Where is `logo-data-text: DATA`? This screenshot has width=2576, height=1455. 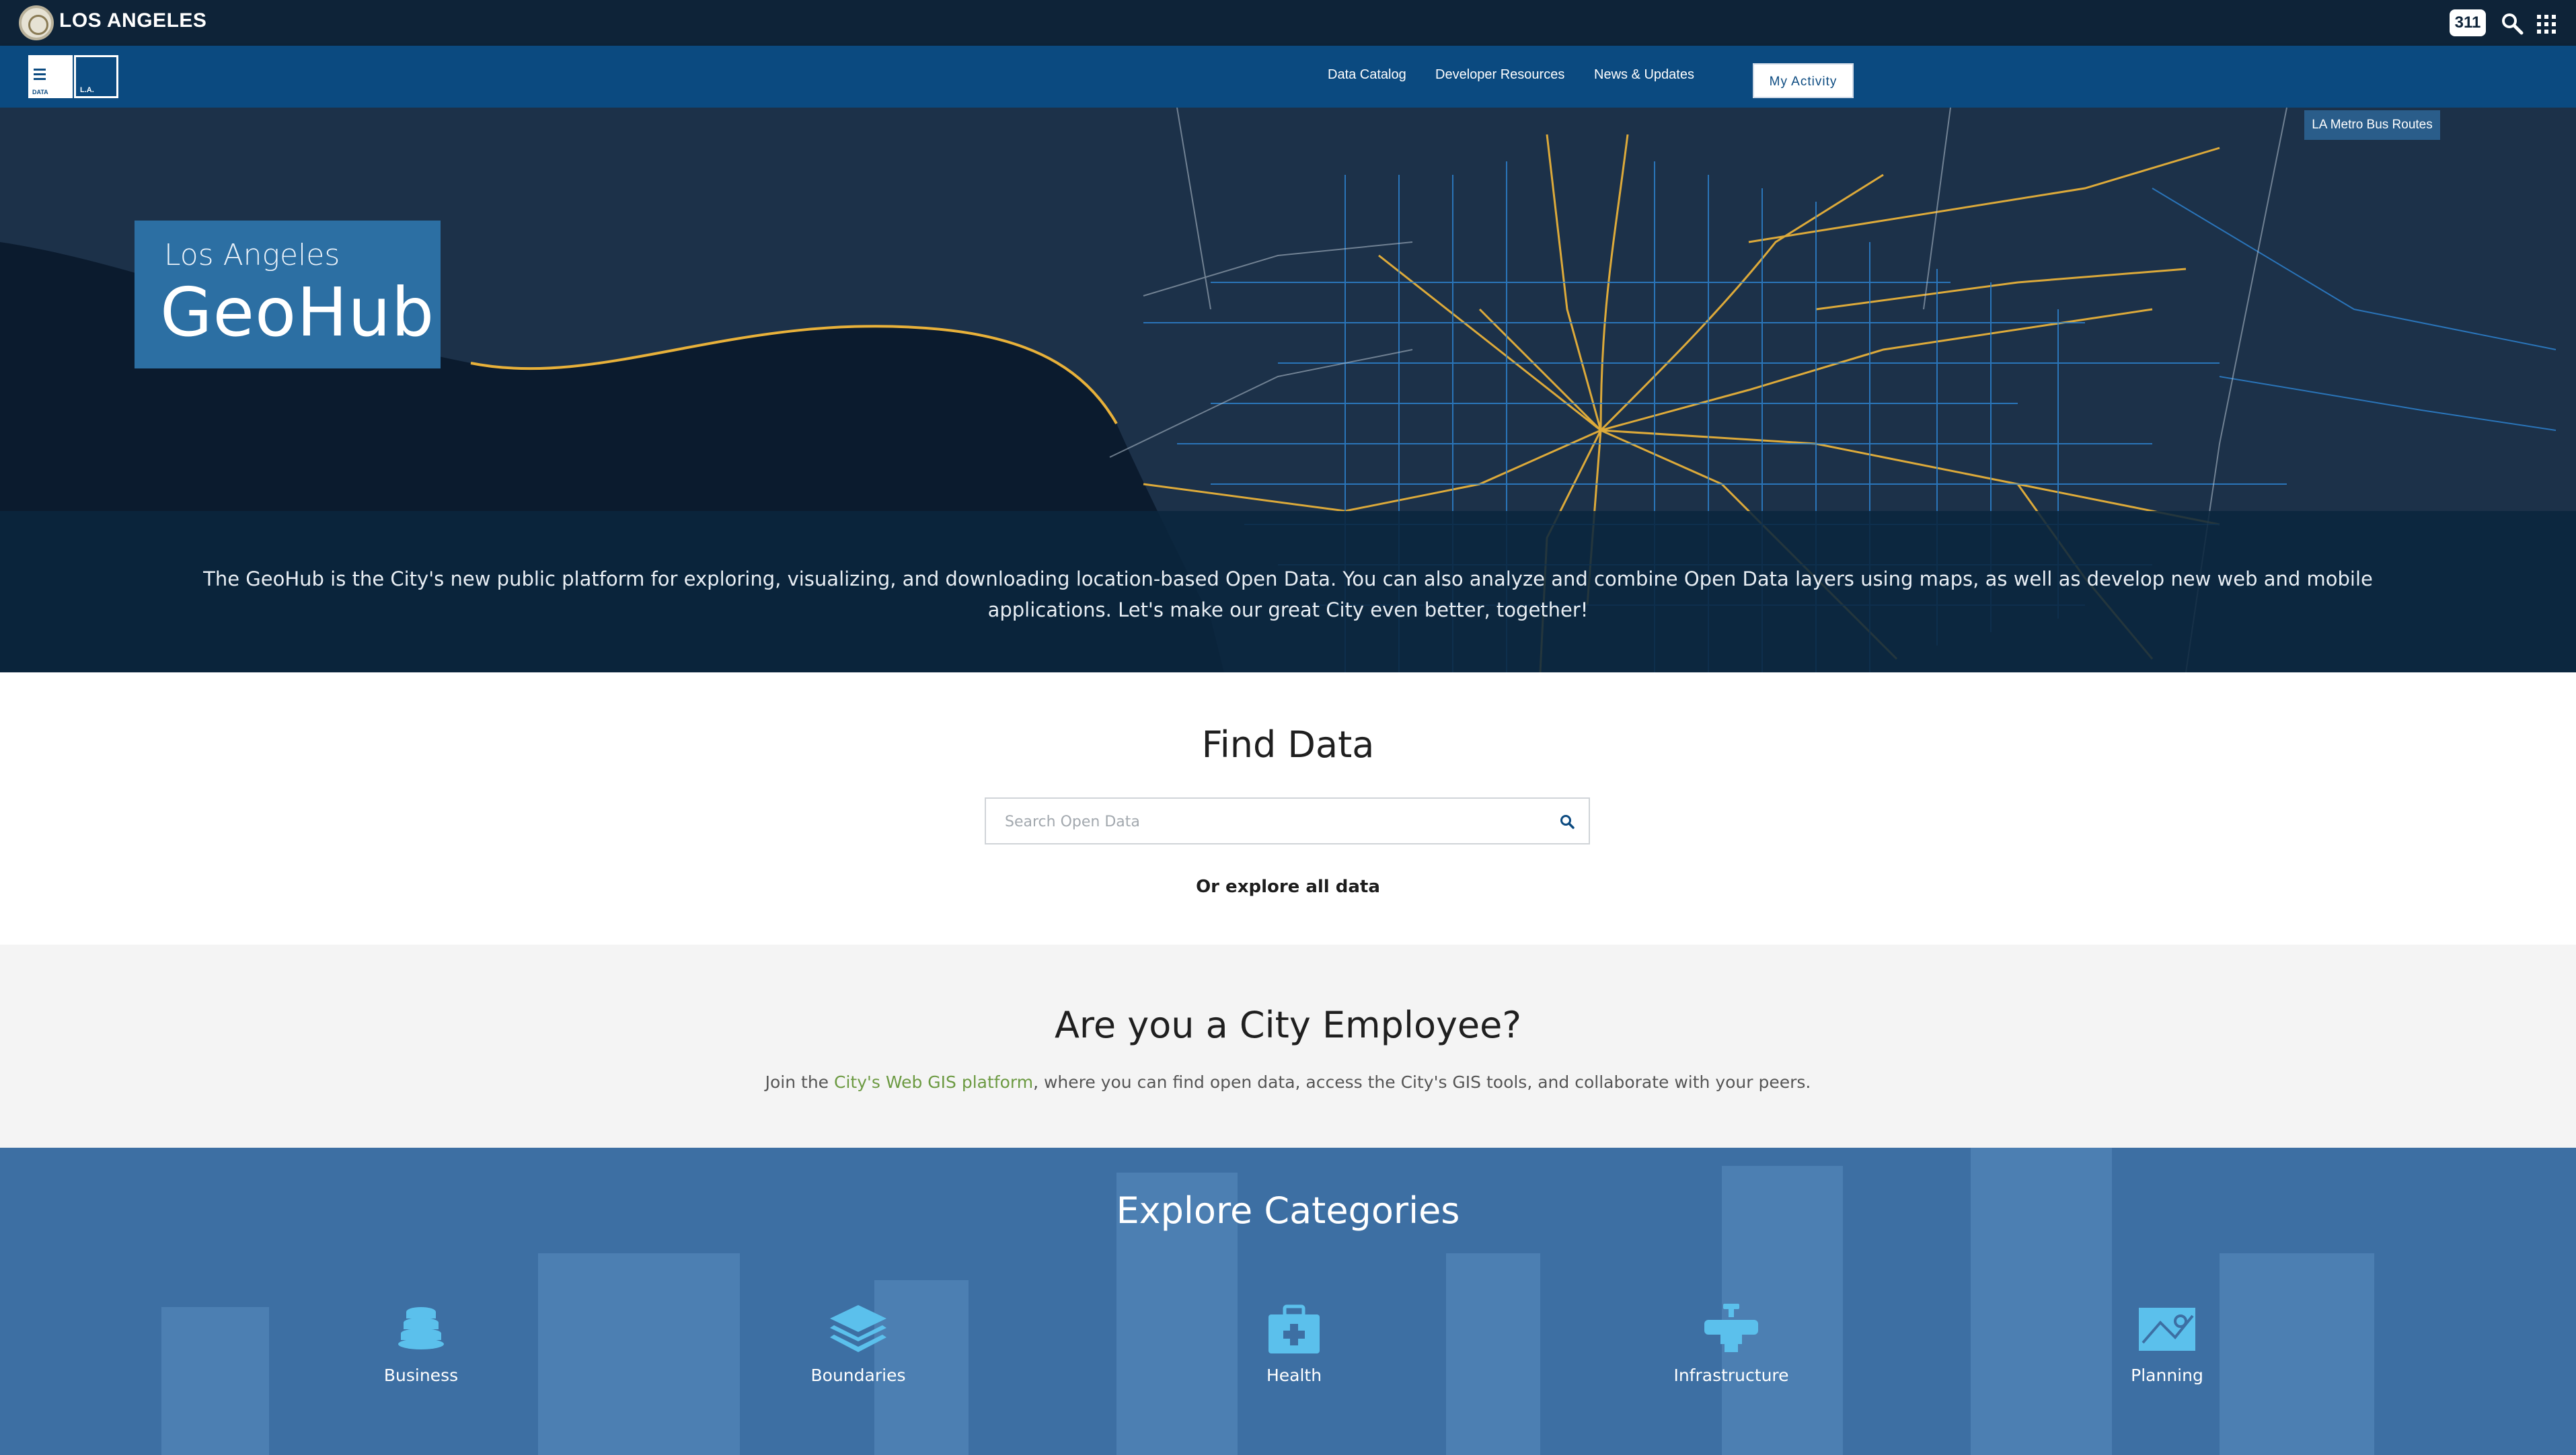 logo-data-text: DATA is located at coordinates (40, 92).